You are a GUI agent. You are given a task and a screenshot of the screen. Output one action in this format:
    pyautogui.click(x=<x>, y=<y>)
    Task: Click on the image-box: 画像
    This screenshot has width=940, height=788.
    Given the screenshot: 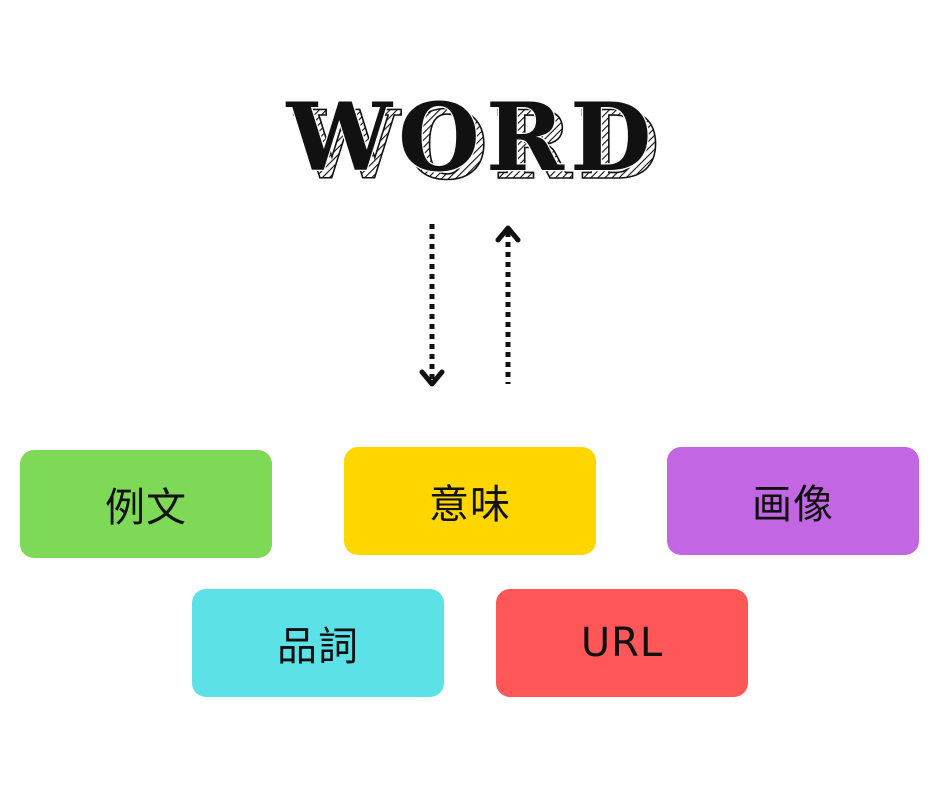 What is the action you would take?
    pyautogui.click(x=793, y=501)
    